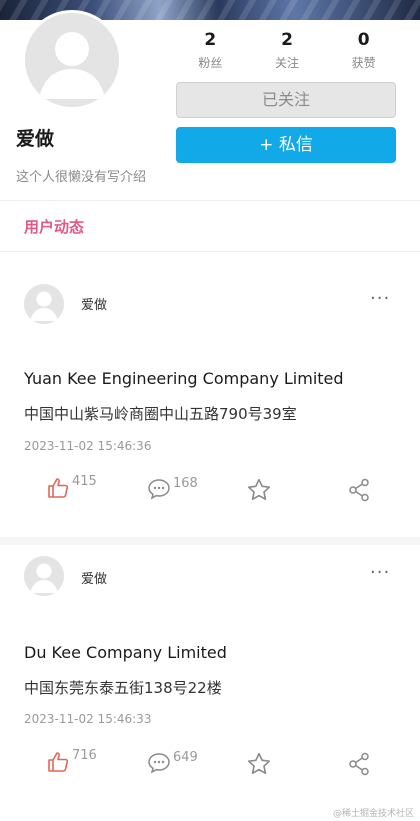 This screenshot has width=420, height=821. I want to click on profile-stats: 2 粉丝 2 关注 0 获赞, so click(287, 50).